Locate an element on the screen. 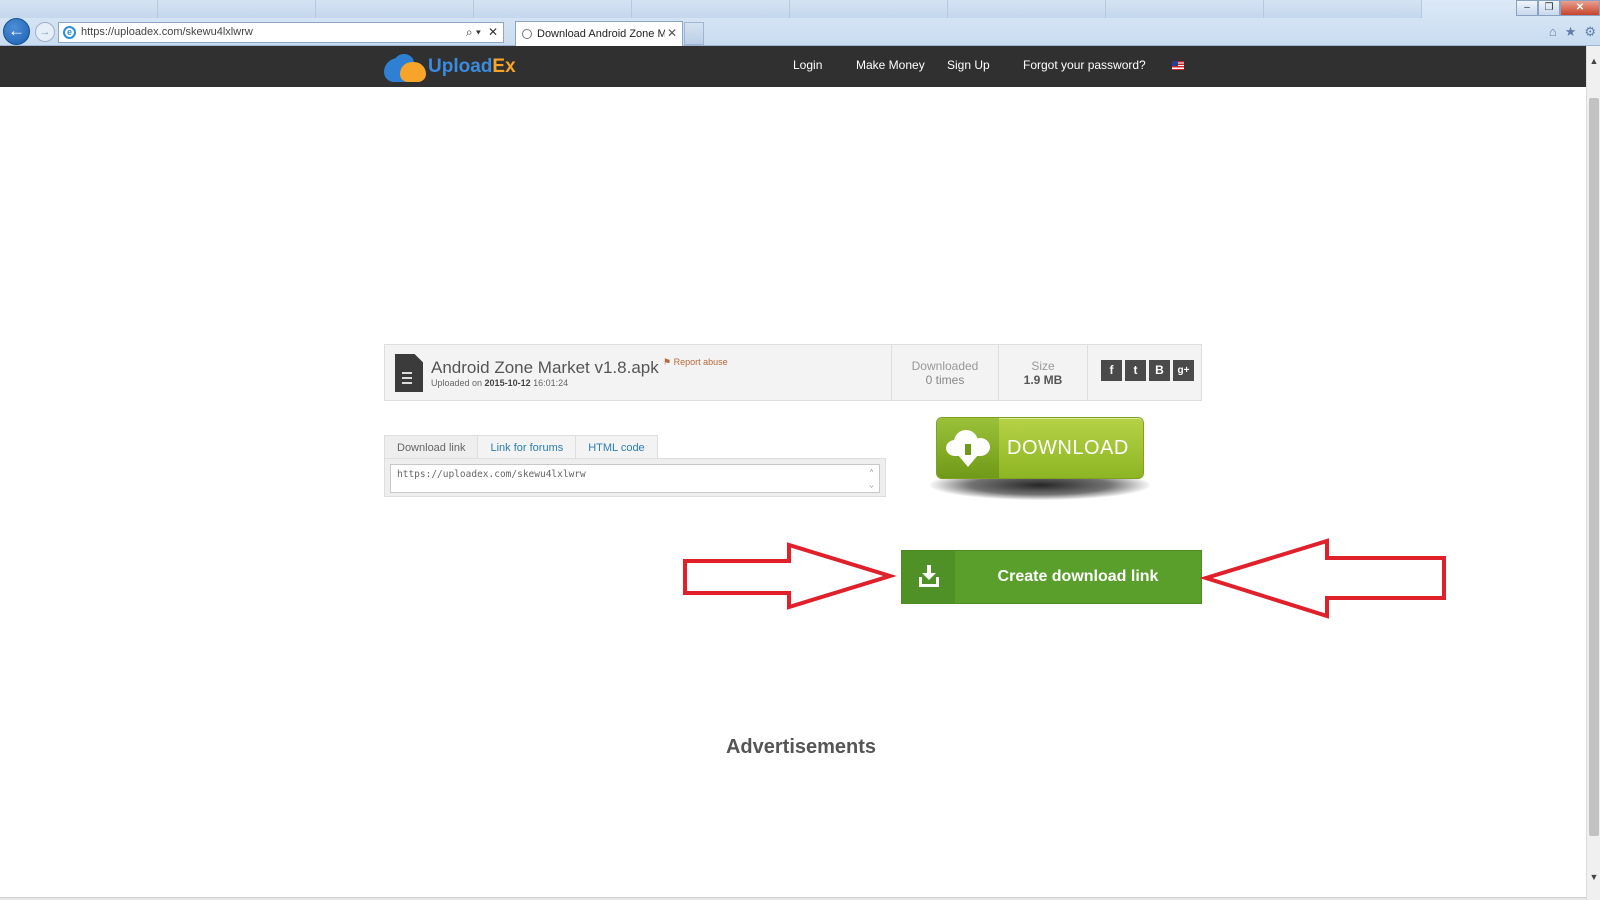 The width and height of the screenshot is (1600, 900). link-panel: https://uploadex.com/skewu4lxlwrw ⌃ ⌄ is located at coordinates (635, 477).